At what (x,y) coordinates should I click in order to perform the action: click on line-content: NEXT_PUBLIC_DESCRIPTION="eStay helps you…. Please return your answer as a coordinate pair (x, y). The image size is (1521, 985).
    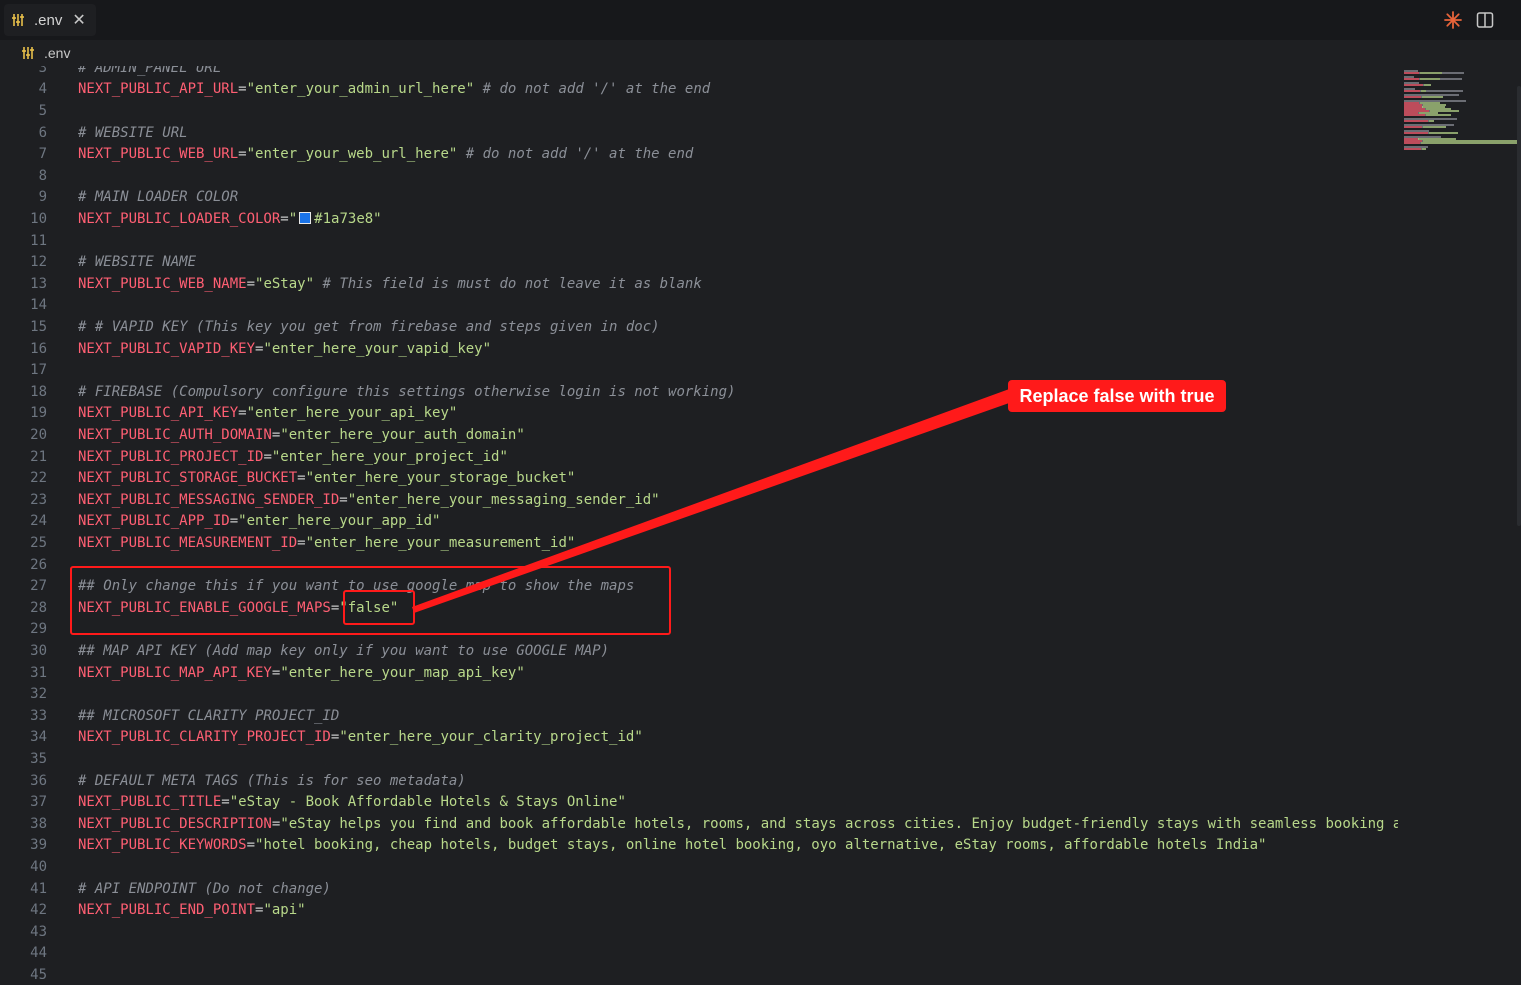
    Looking at the image, I should click on (738, 825).